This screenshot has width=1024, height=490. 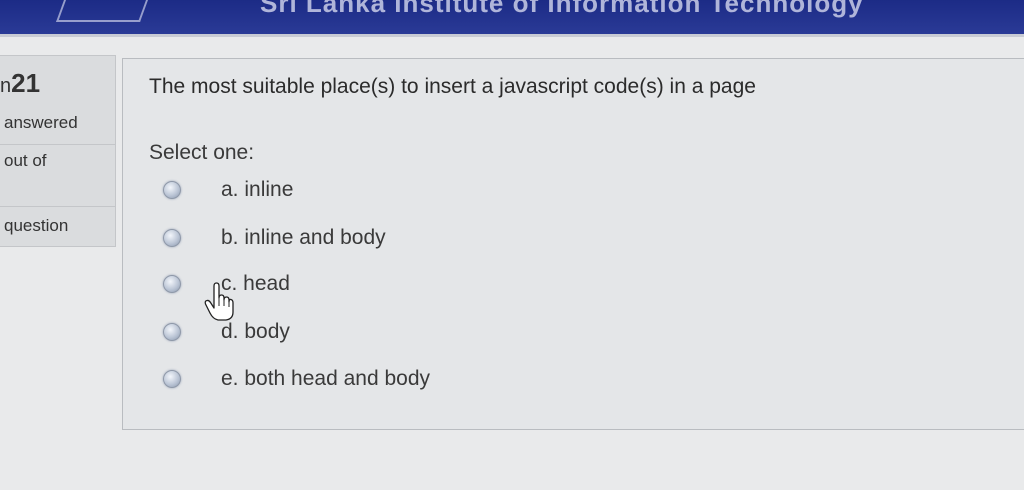 I want to click on answer-option-e: e. both head and body, so click(x=296, y=379).